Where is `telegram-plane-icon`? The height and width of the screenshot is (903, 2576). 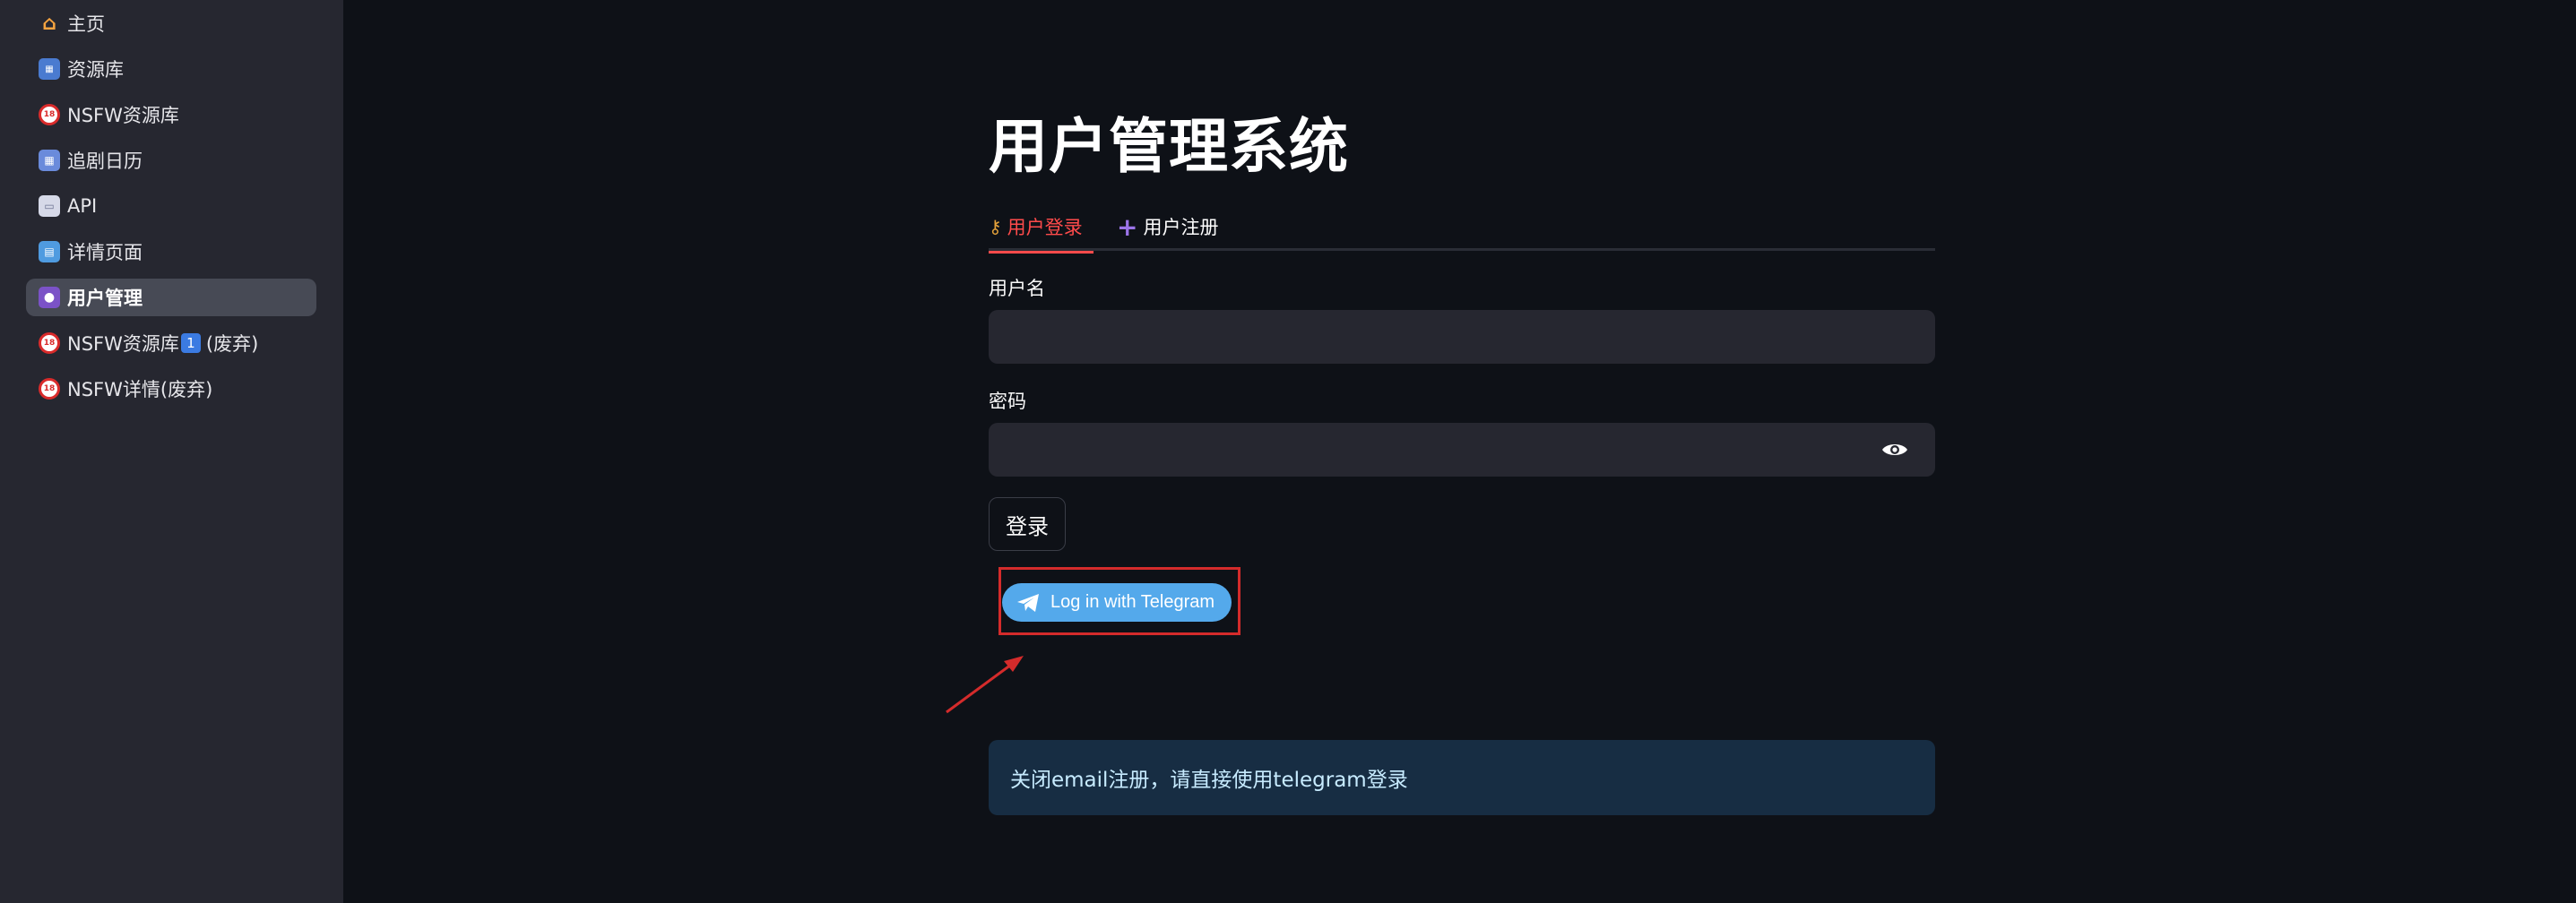
telegram-plane-icon is located at coordinates (1028, 602).